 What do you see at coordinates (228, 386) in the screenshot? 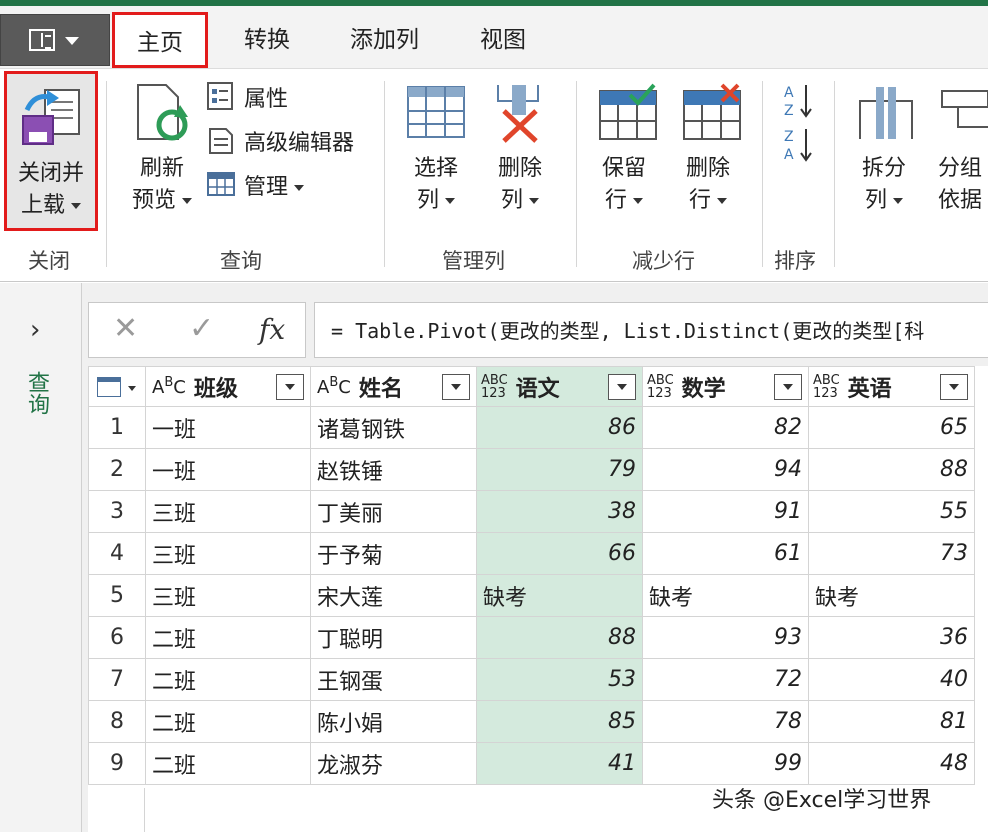
I see `column-header-class: ABC 班级` at bounding box center [228, 386].